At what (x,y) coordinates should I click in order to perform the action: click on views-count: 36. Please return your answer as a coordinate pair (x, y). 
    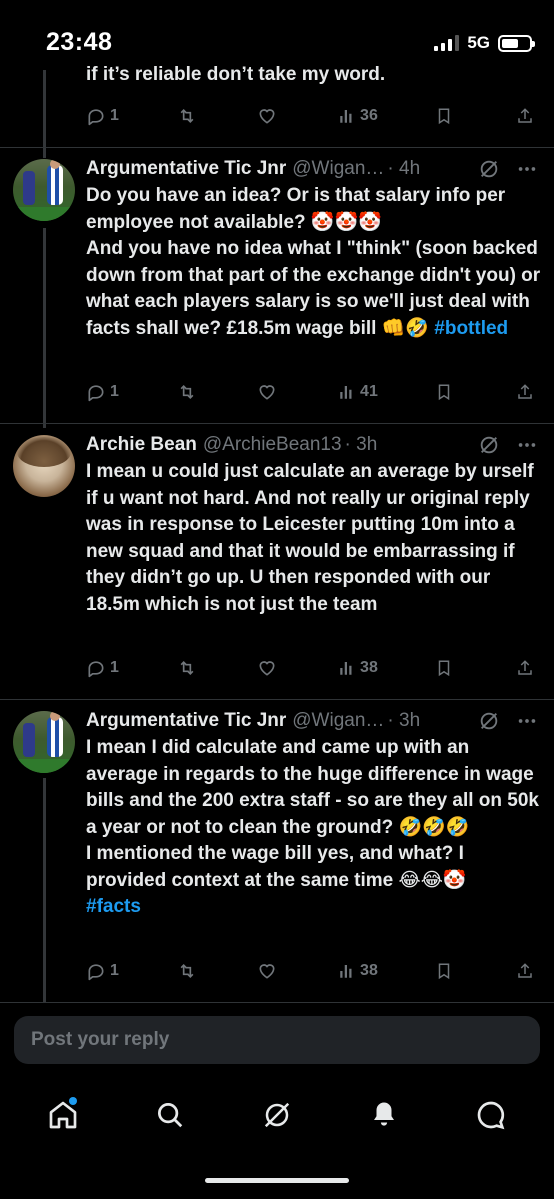
    Looking at the image, I should click on (369, 115).